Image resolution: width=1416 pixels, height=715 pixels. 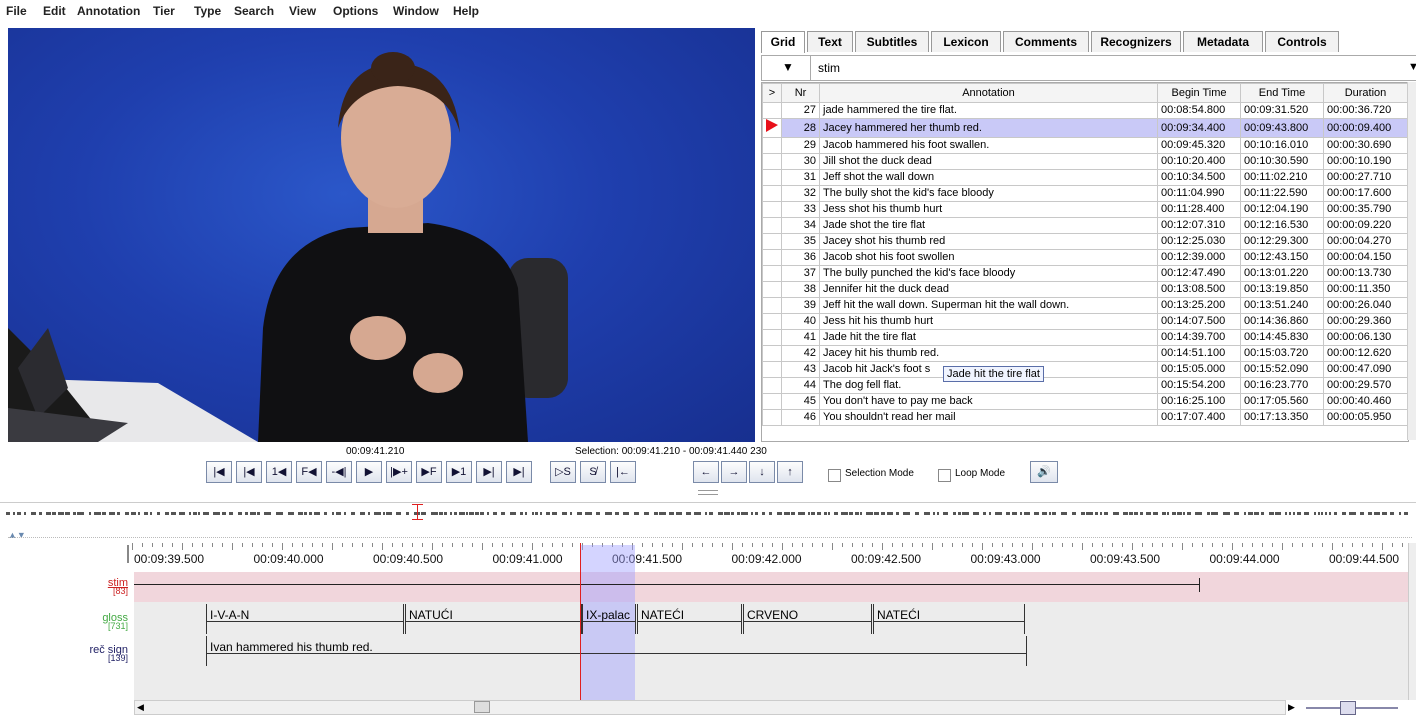 I want to click on cell-nr: 36, so click(x=800, y=257).